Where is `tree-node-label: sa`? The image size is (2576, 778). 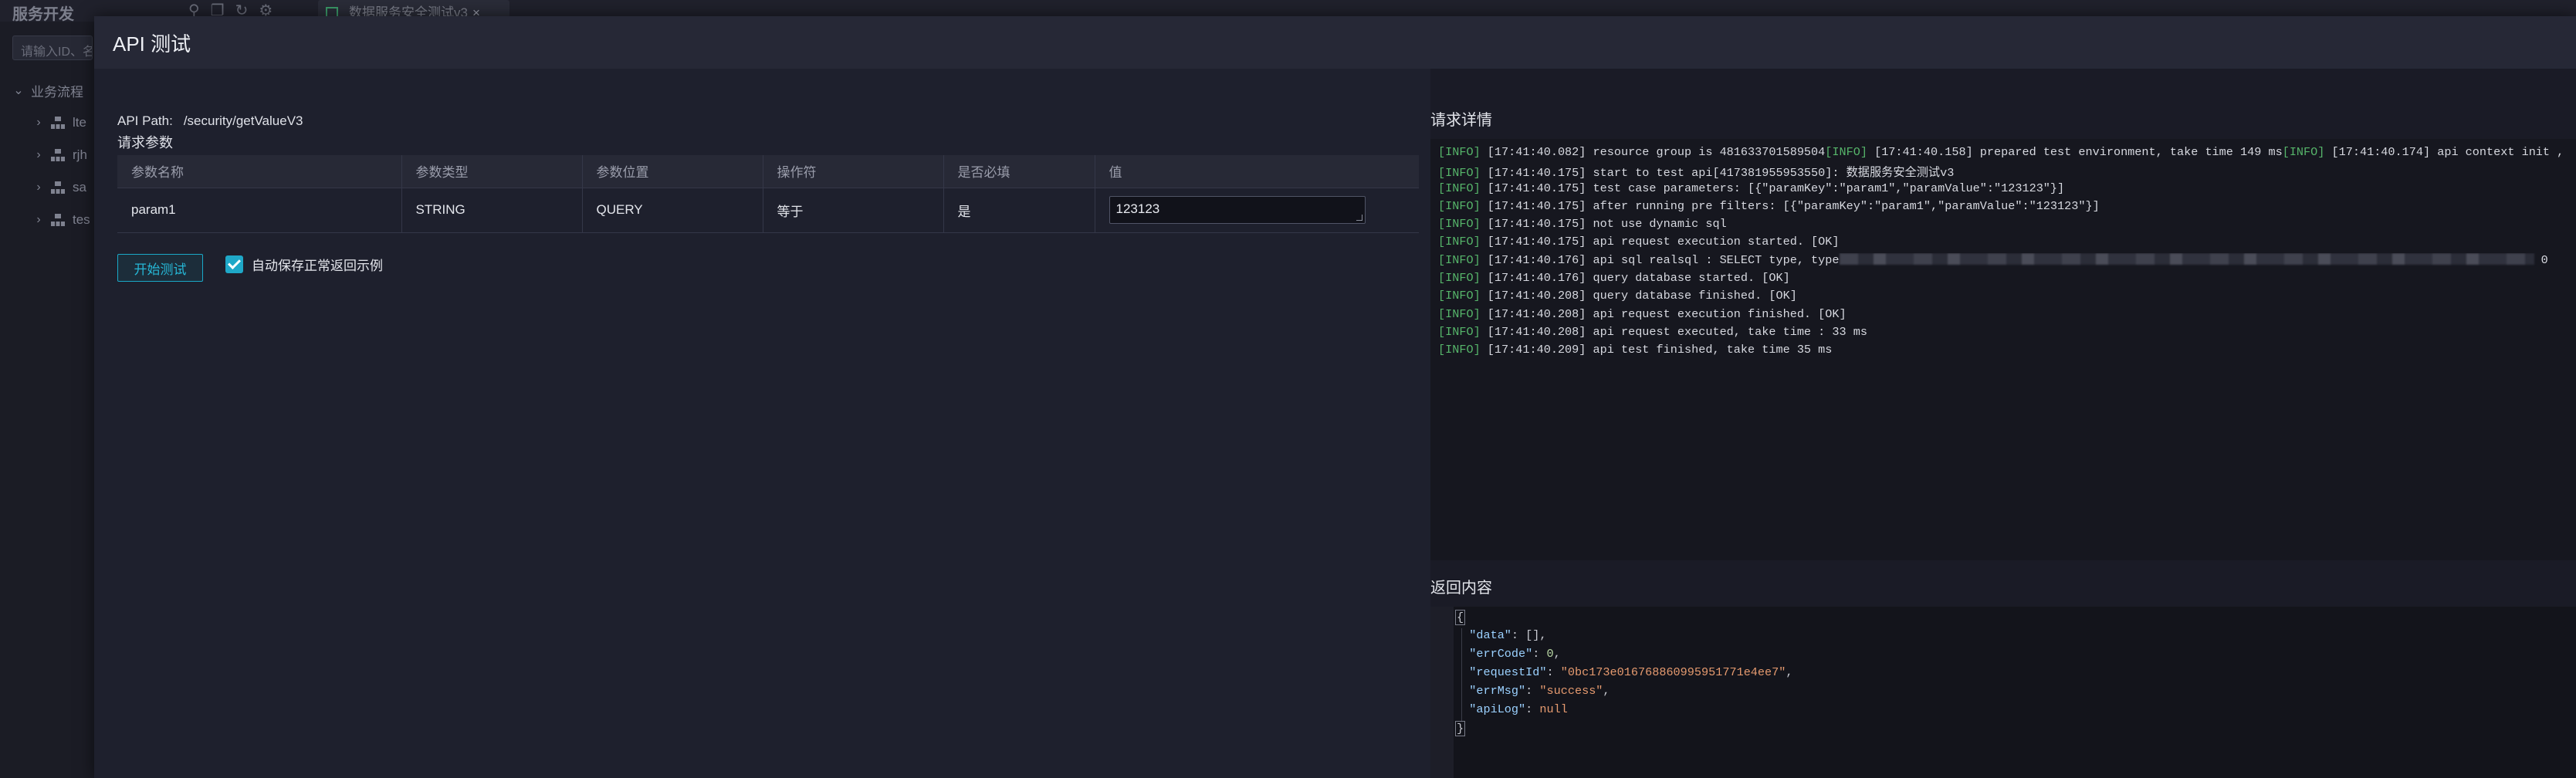 tree-node-label: sa is located at coordinates (79, 187).